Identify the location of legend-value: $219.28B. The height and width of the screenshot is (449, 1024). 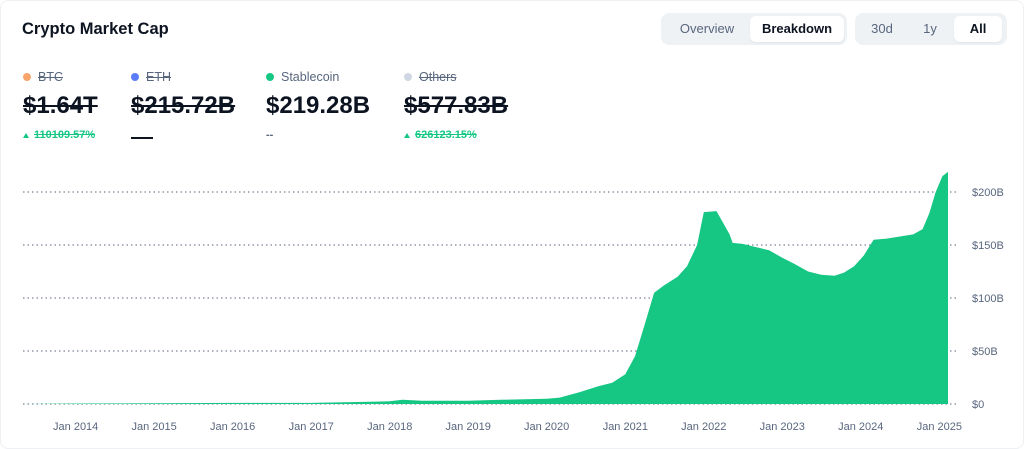
(318, 105).